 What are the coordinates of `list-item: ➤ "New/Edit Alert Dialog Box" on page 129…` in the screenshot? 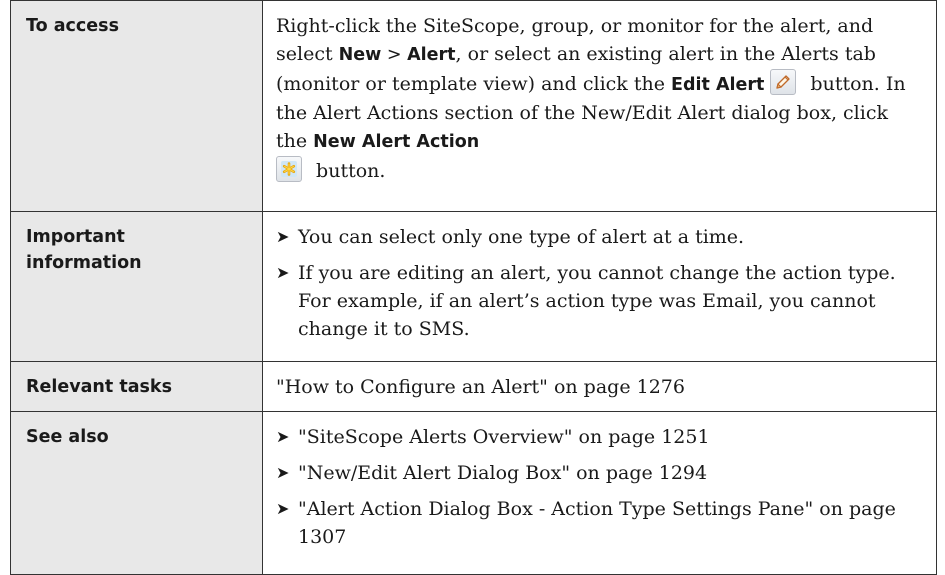 It's located at (600, 473).